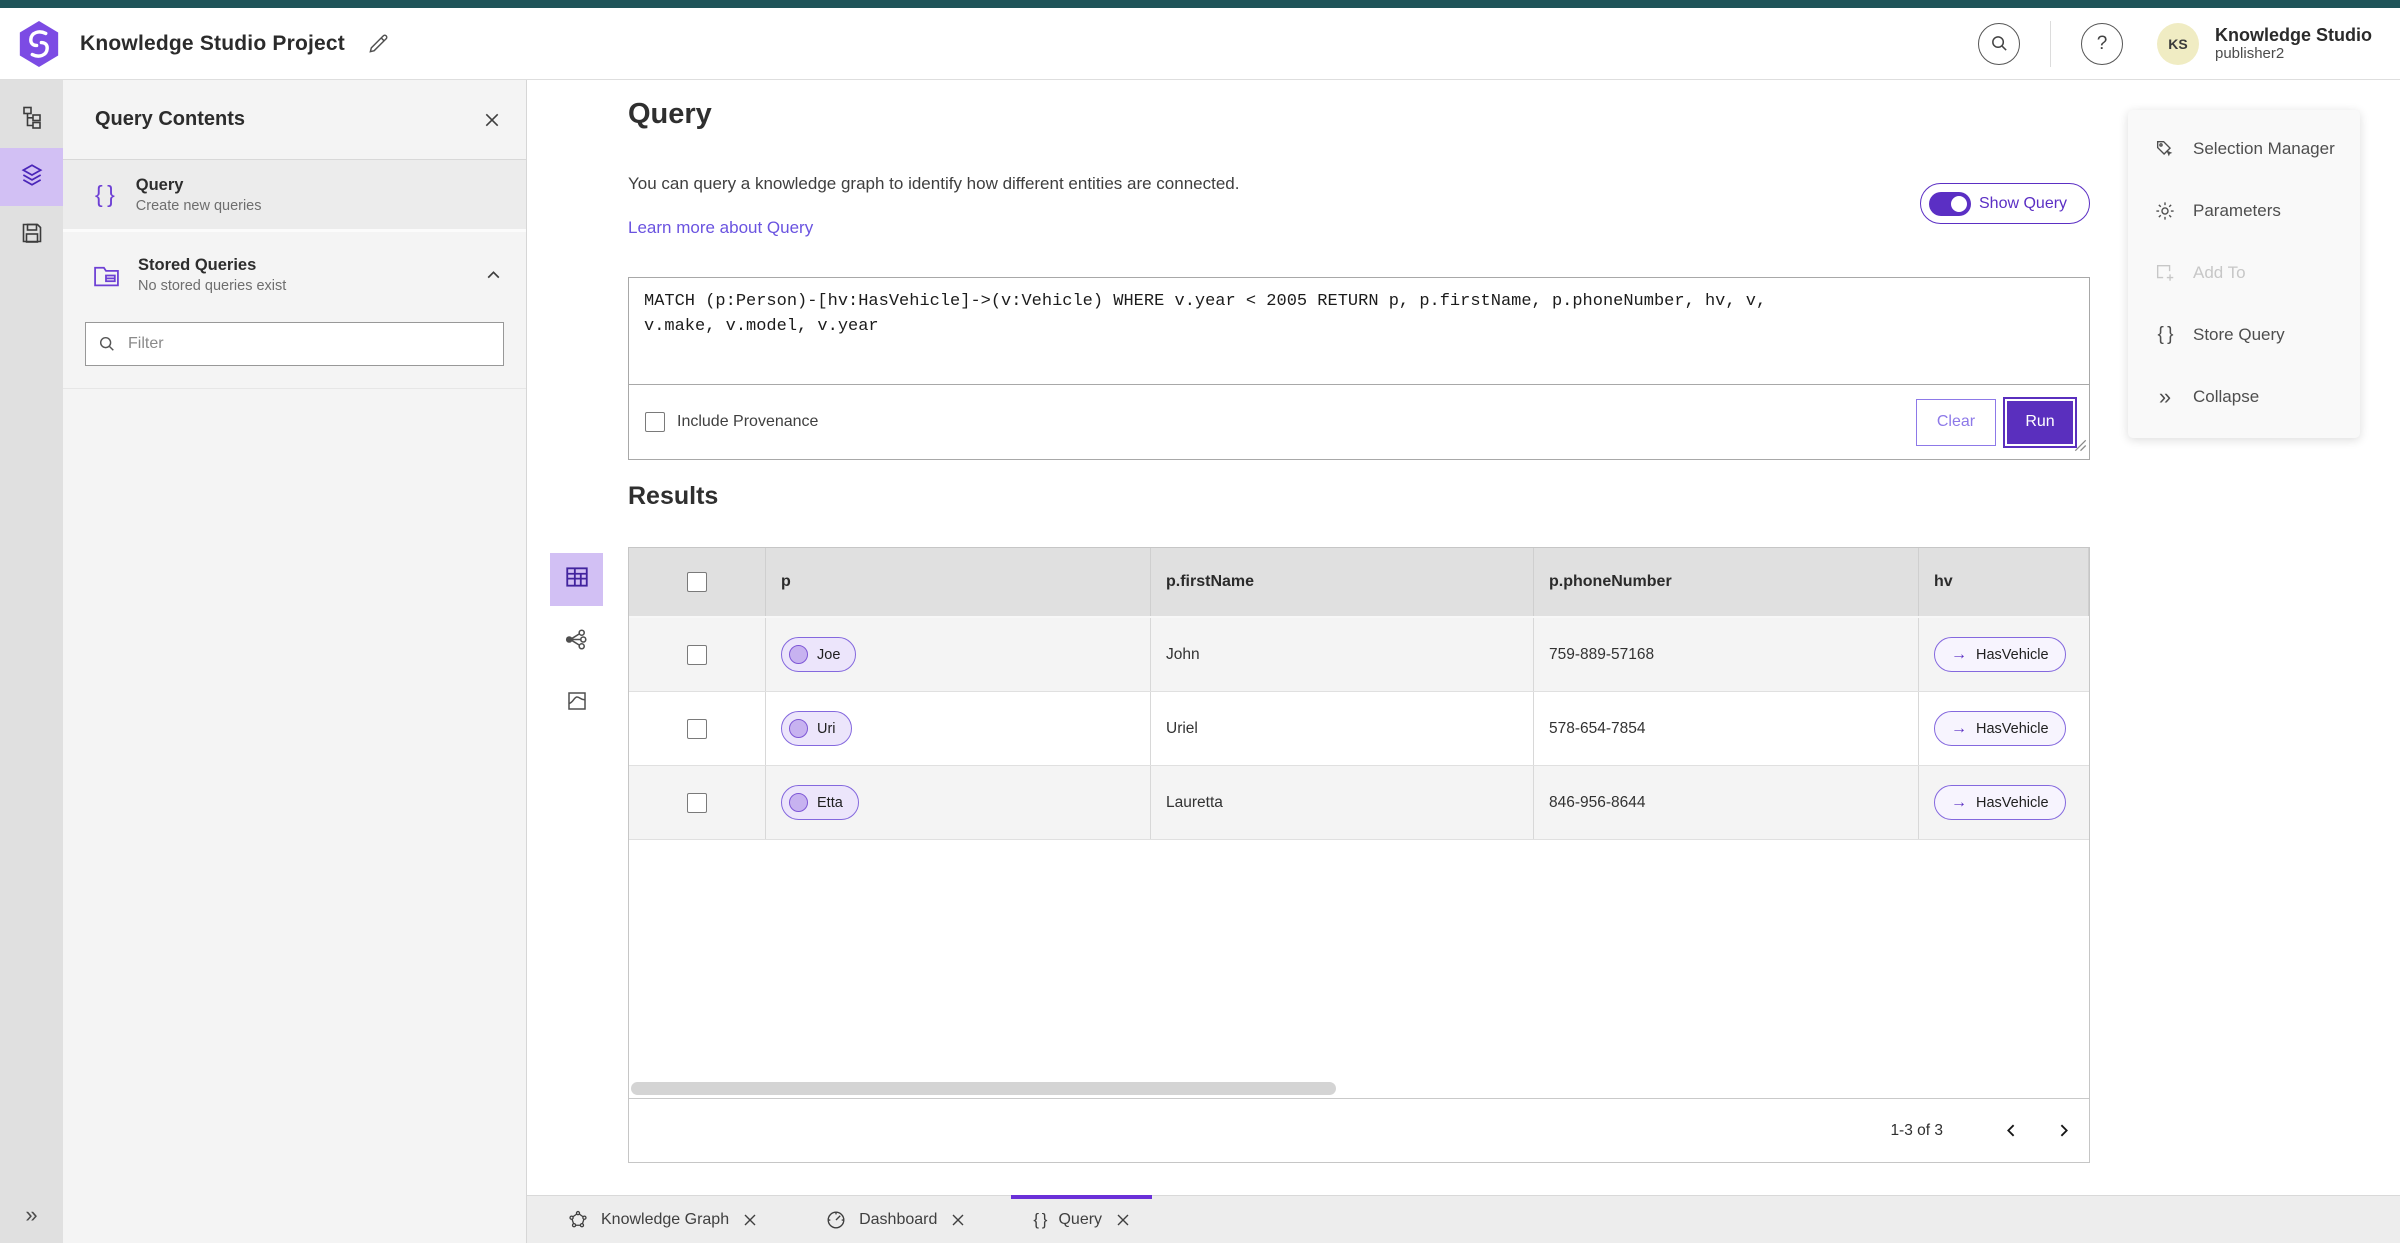 The width and height of the screenshot is (2400, 1243). I want to click on include-provenance-checkbox, so click(655, 422).